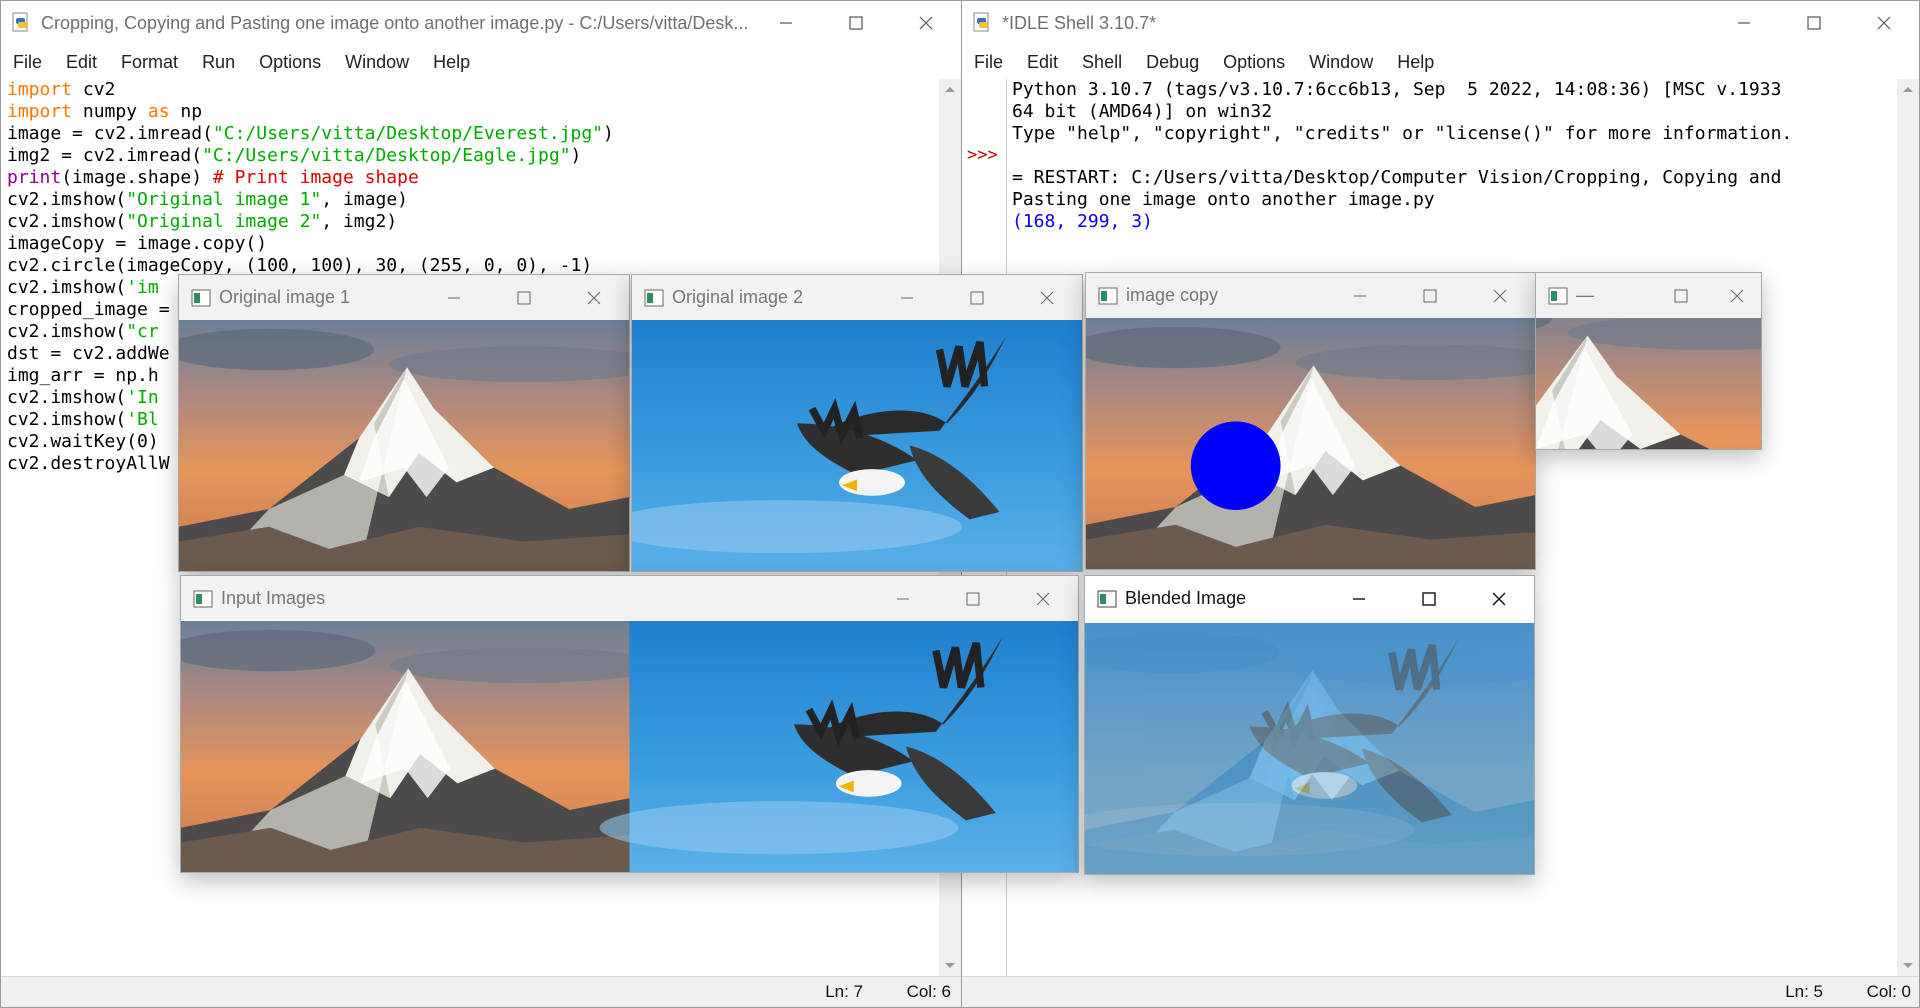 This screenshot has height=1008, width=1920. What do you see at coordinates (857, 445) in the screenshot?
I see `eagle-image` at bounding box center [857, 445].